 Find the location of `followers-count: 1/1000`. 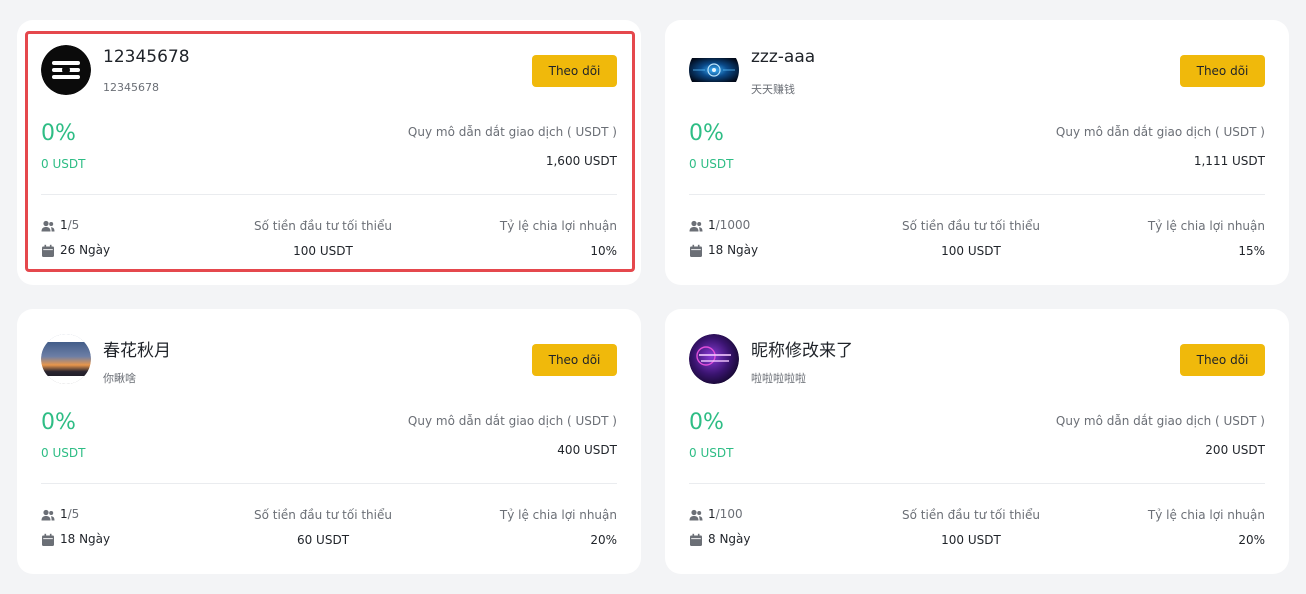

followers-count: 1/1000 is located at coordinates (729, 225).